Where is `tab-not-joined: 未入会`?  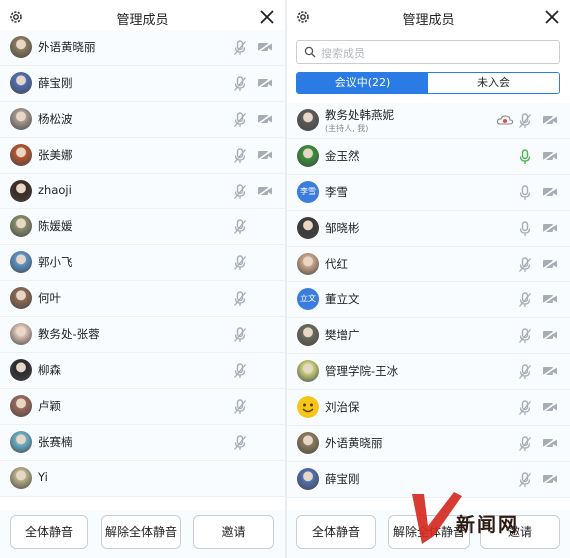
tab-not-joined: 未入会 is located at coordinates (493, 83).